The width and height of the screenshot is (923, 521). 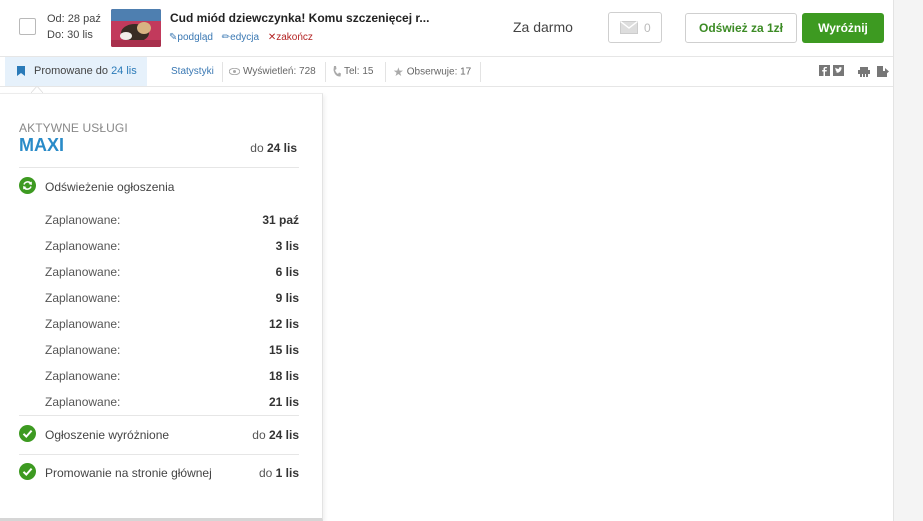 I want to click on listing-dates: Od: 28 paź Do: 30 lis, so click(x=74, y=27).